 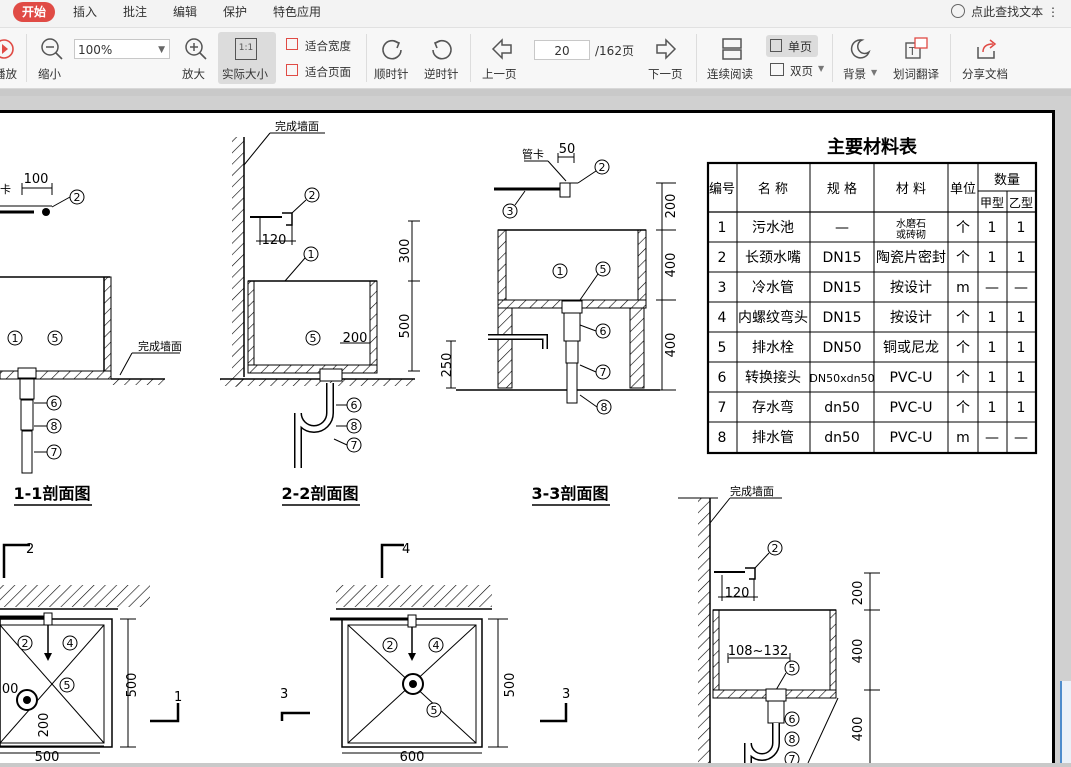 What do you see at coordinates (603, 372) in the screenshot?
I see `svg-text: 7` at bounding box center [603, 372].